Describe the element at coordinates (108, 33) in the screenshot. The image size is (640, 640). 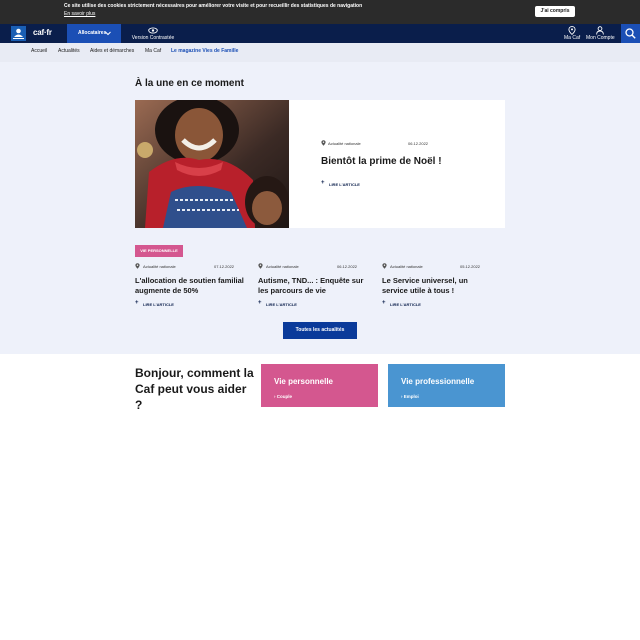
I see `chevron-down-icon` at that location.